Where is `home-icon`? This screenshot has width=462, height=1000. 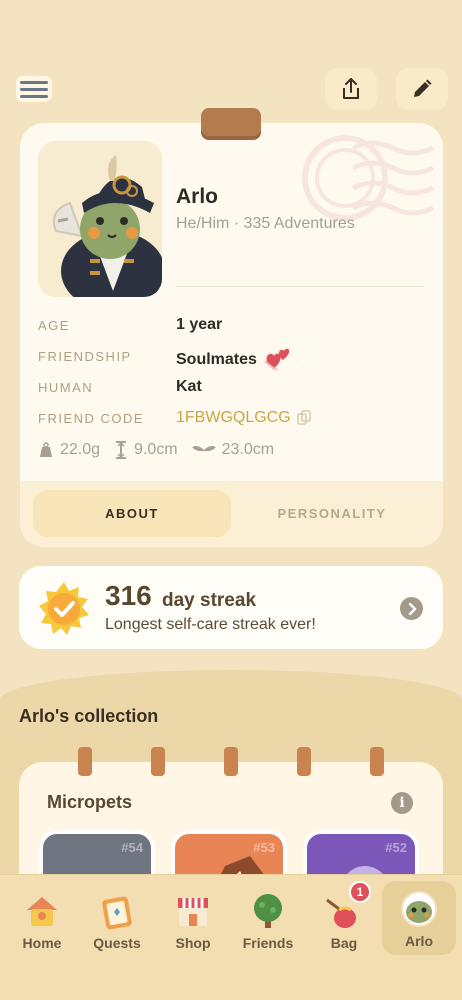
home-icon is located at coordinates (42, 911).